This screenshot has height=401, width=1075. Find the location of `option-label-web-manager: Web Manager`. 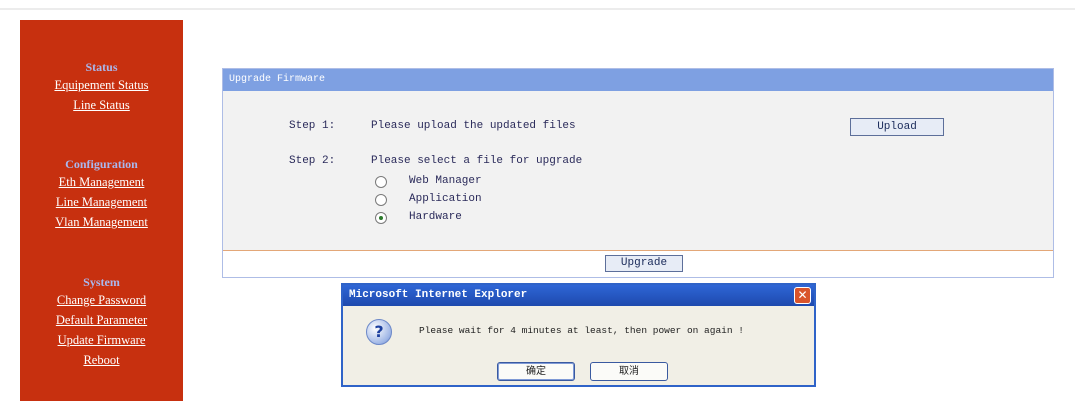

option-label-web-manager: Web Manager is located at coordinates (445, 181).